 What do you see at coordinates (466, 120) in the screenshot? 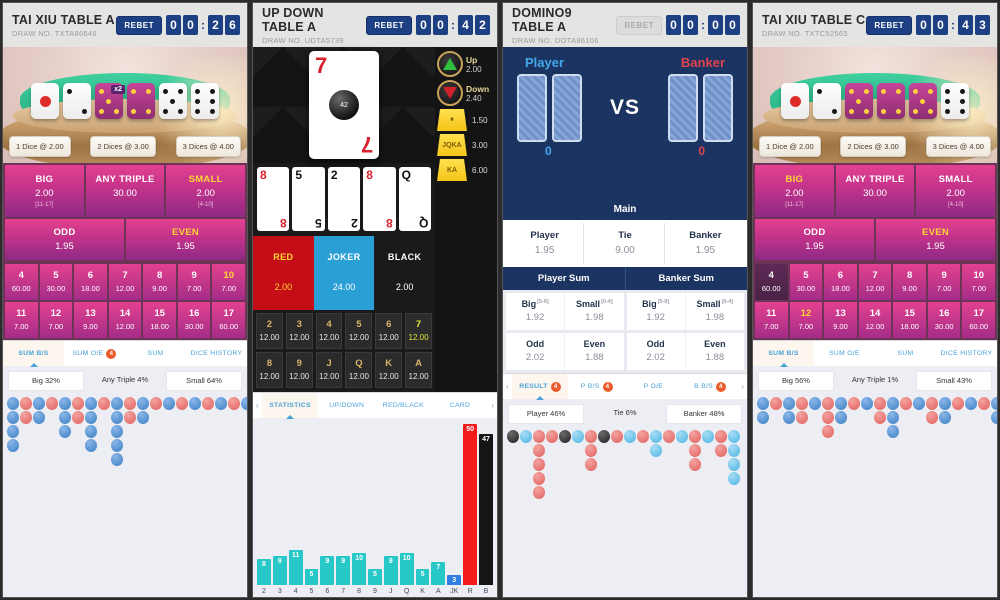
I see `side-bet-chip-equal: ⏸ 1.50` at bounding box center [466, 120].